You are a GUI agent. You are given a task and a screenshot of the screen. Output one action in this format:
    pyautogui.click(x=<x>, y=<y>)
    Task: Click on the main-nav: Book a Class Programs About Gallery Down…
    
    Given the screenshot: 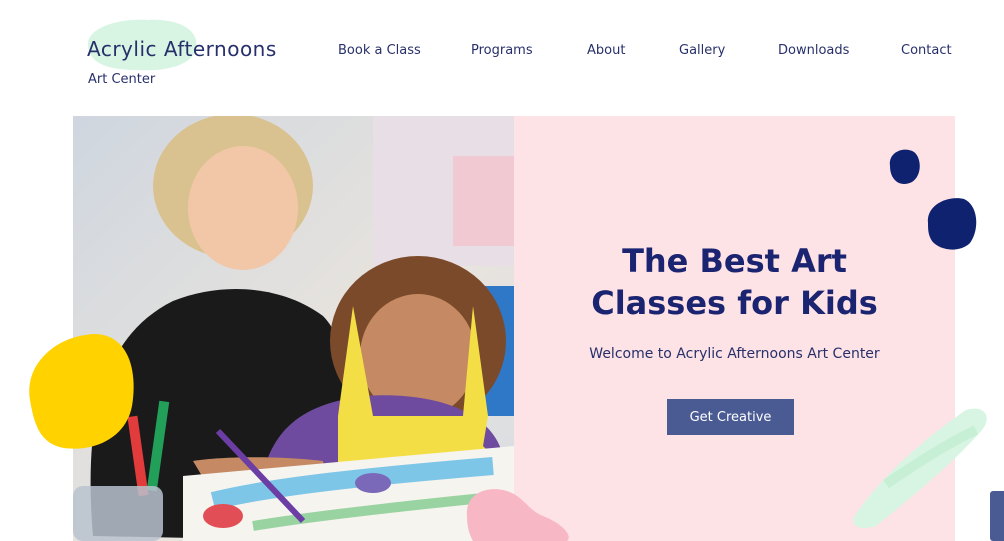 What is the action you would take?
    pyautogui.click(x=502, y=51)
    